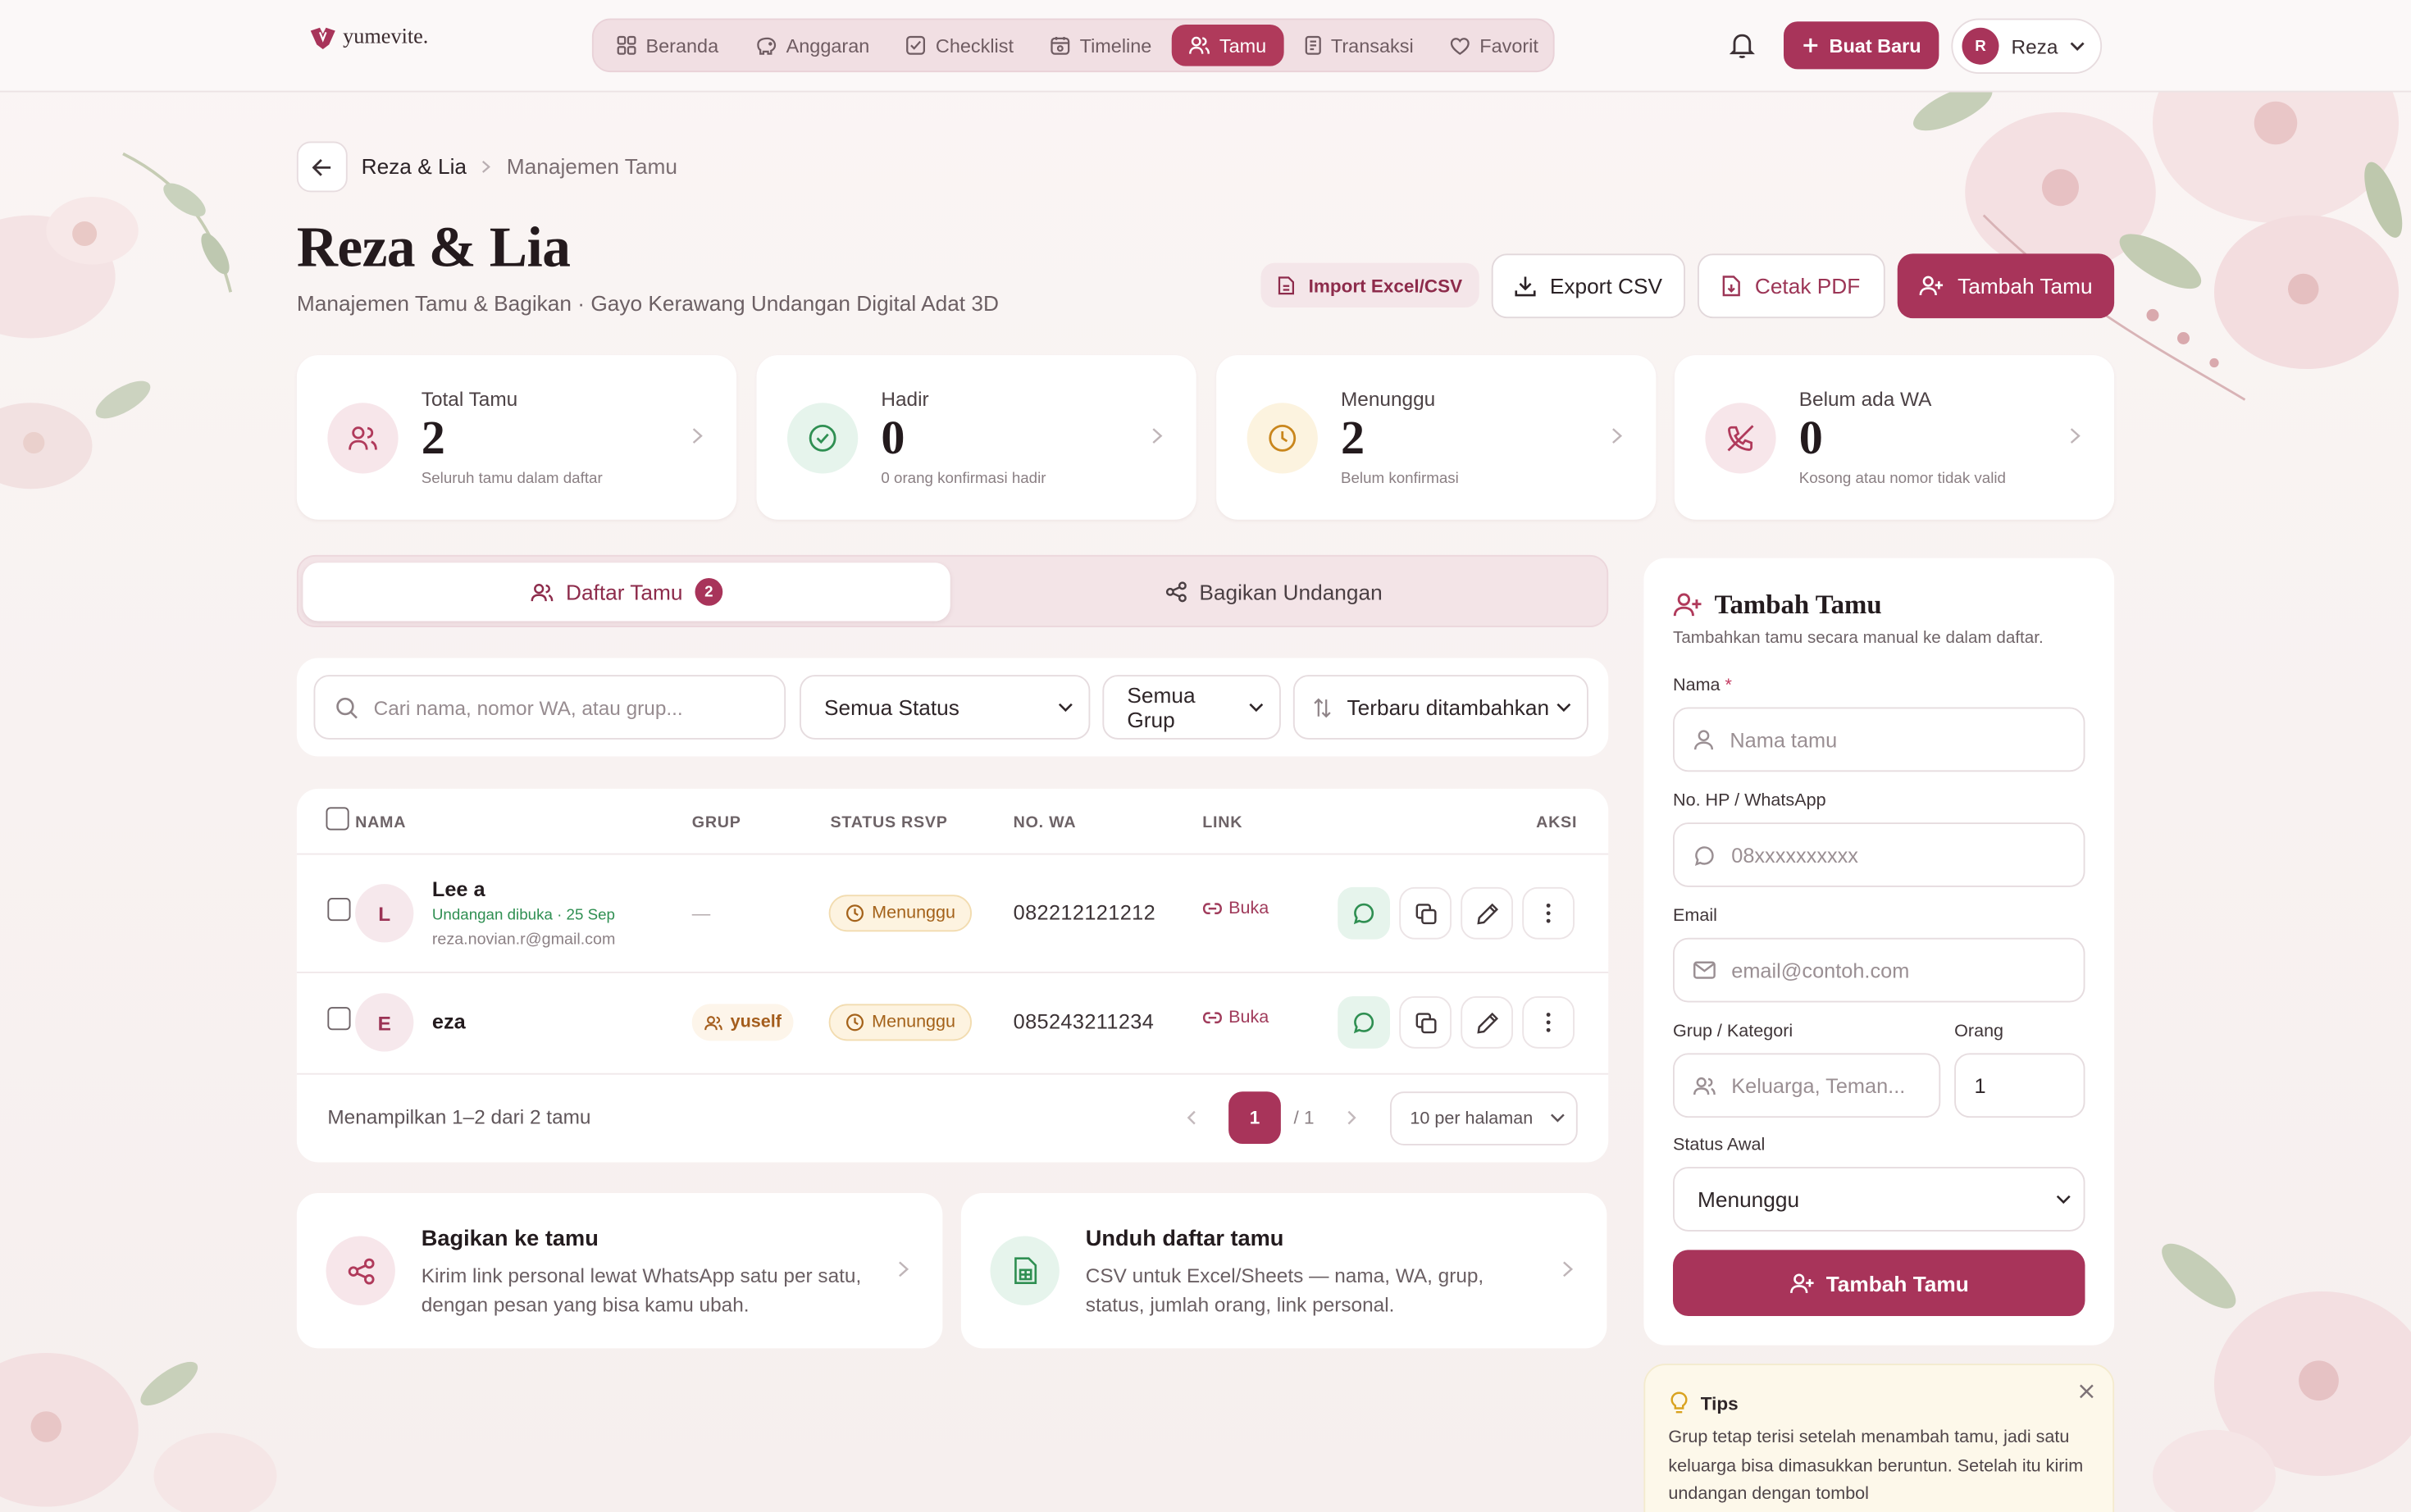 The height and width of the screenshot is (1512, 2411). Describe the element at coordinates (1484, 1118) in the screenshot. I see `per-page-select: 10 per halaman` at that location.